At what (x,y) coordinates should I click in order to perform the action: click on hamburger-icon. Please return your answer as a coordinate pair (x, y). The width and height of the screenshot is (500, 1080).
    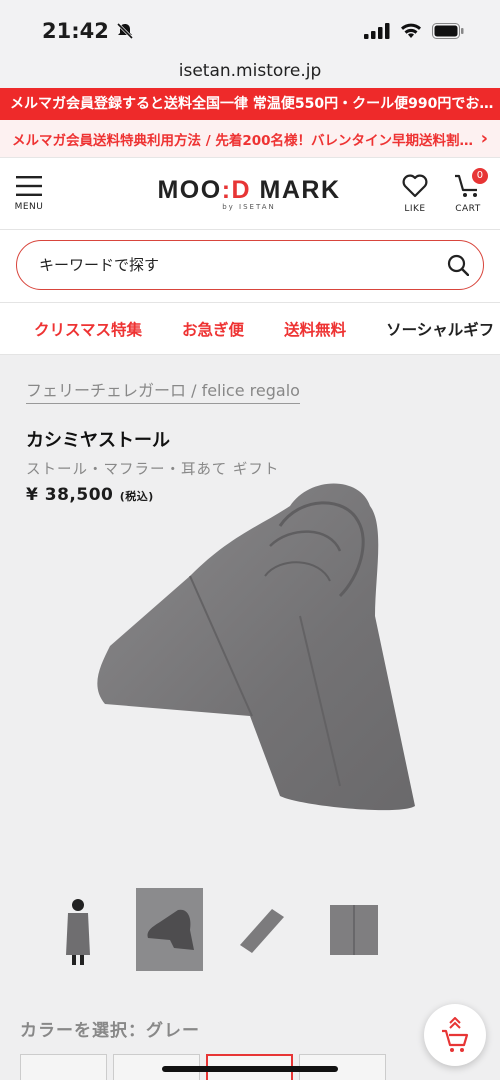
    Looking at the image, I should click on (29, 185).